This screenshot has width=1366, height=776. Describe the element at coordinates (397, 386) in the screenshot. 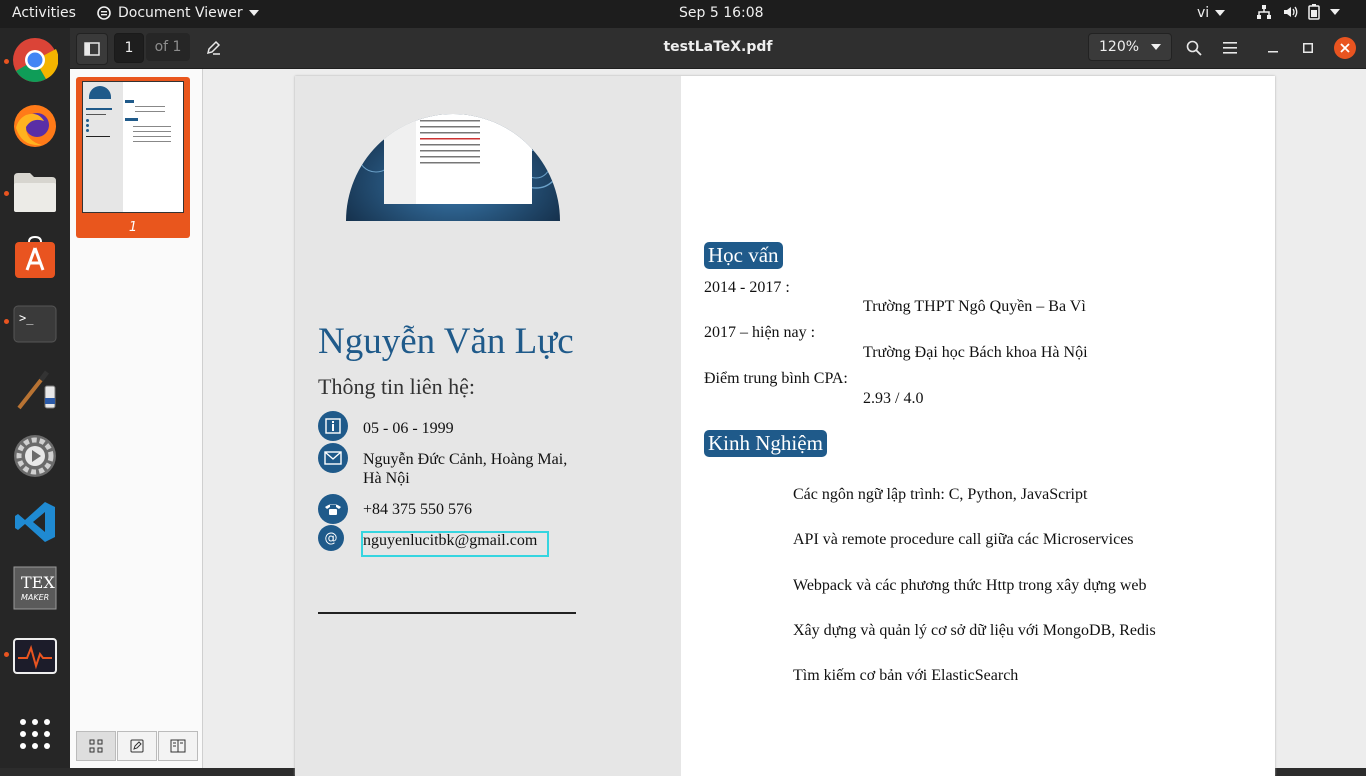

I see `contact-heading: Thông tin liên hệ:` at that location.